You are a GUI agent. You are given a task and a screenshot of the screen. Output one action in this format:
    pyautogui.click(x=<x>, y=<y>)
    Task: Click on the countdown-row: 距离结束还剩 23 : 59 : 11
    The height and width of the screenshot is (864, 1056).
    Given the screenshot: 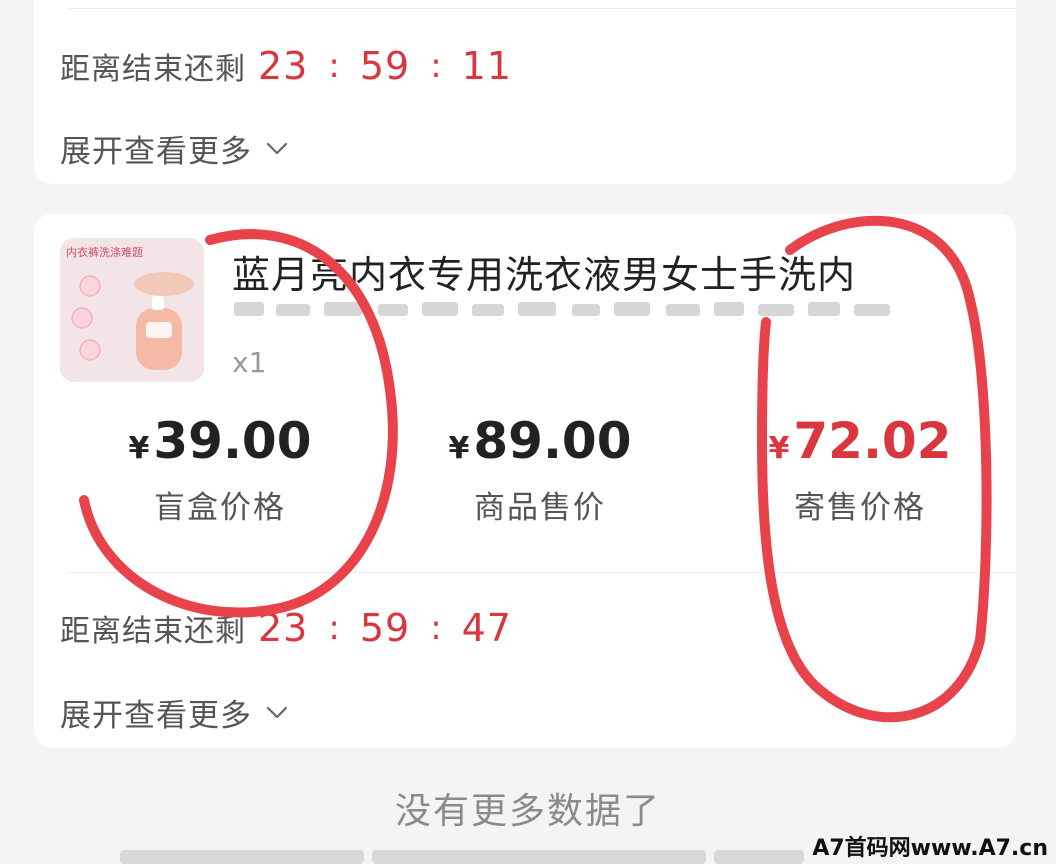 What is the action you would take?
    pyautogui.click(x=286, y=66)
    